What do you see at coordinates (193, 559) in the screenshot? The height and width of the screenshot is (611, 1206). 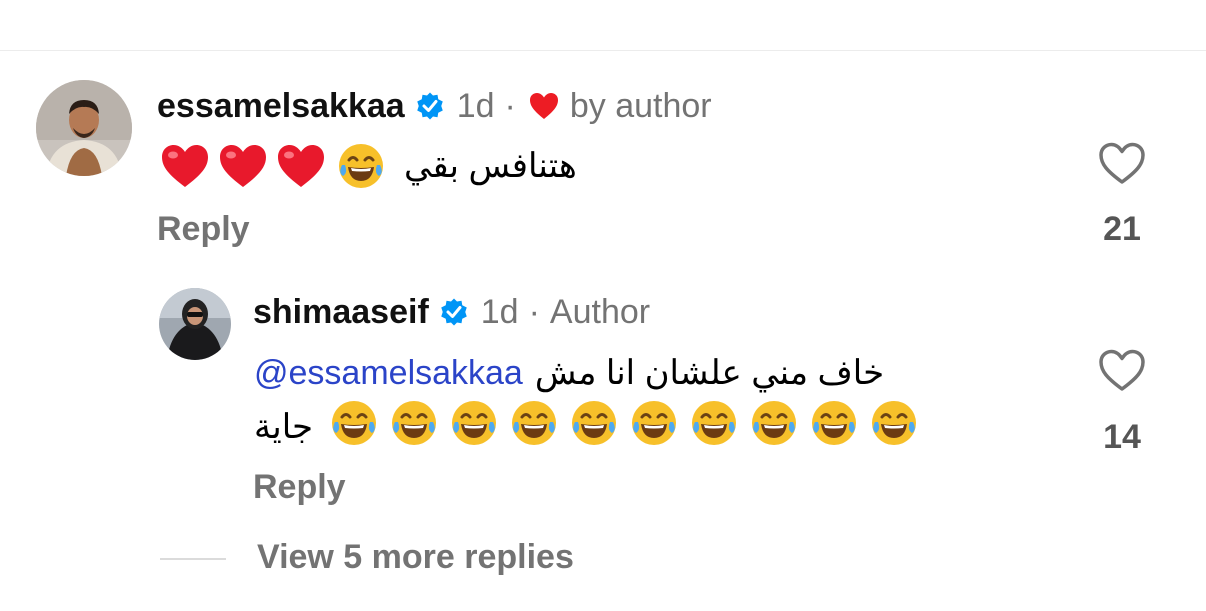 I see `view-more-divider` at bounding box center [193, 559].